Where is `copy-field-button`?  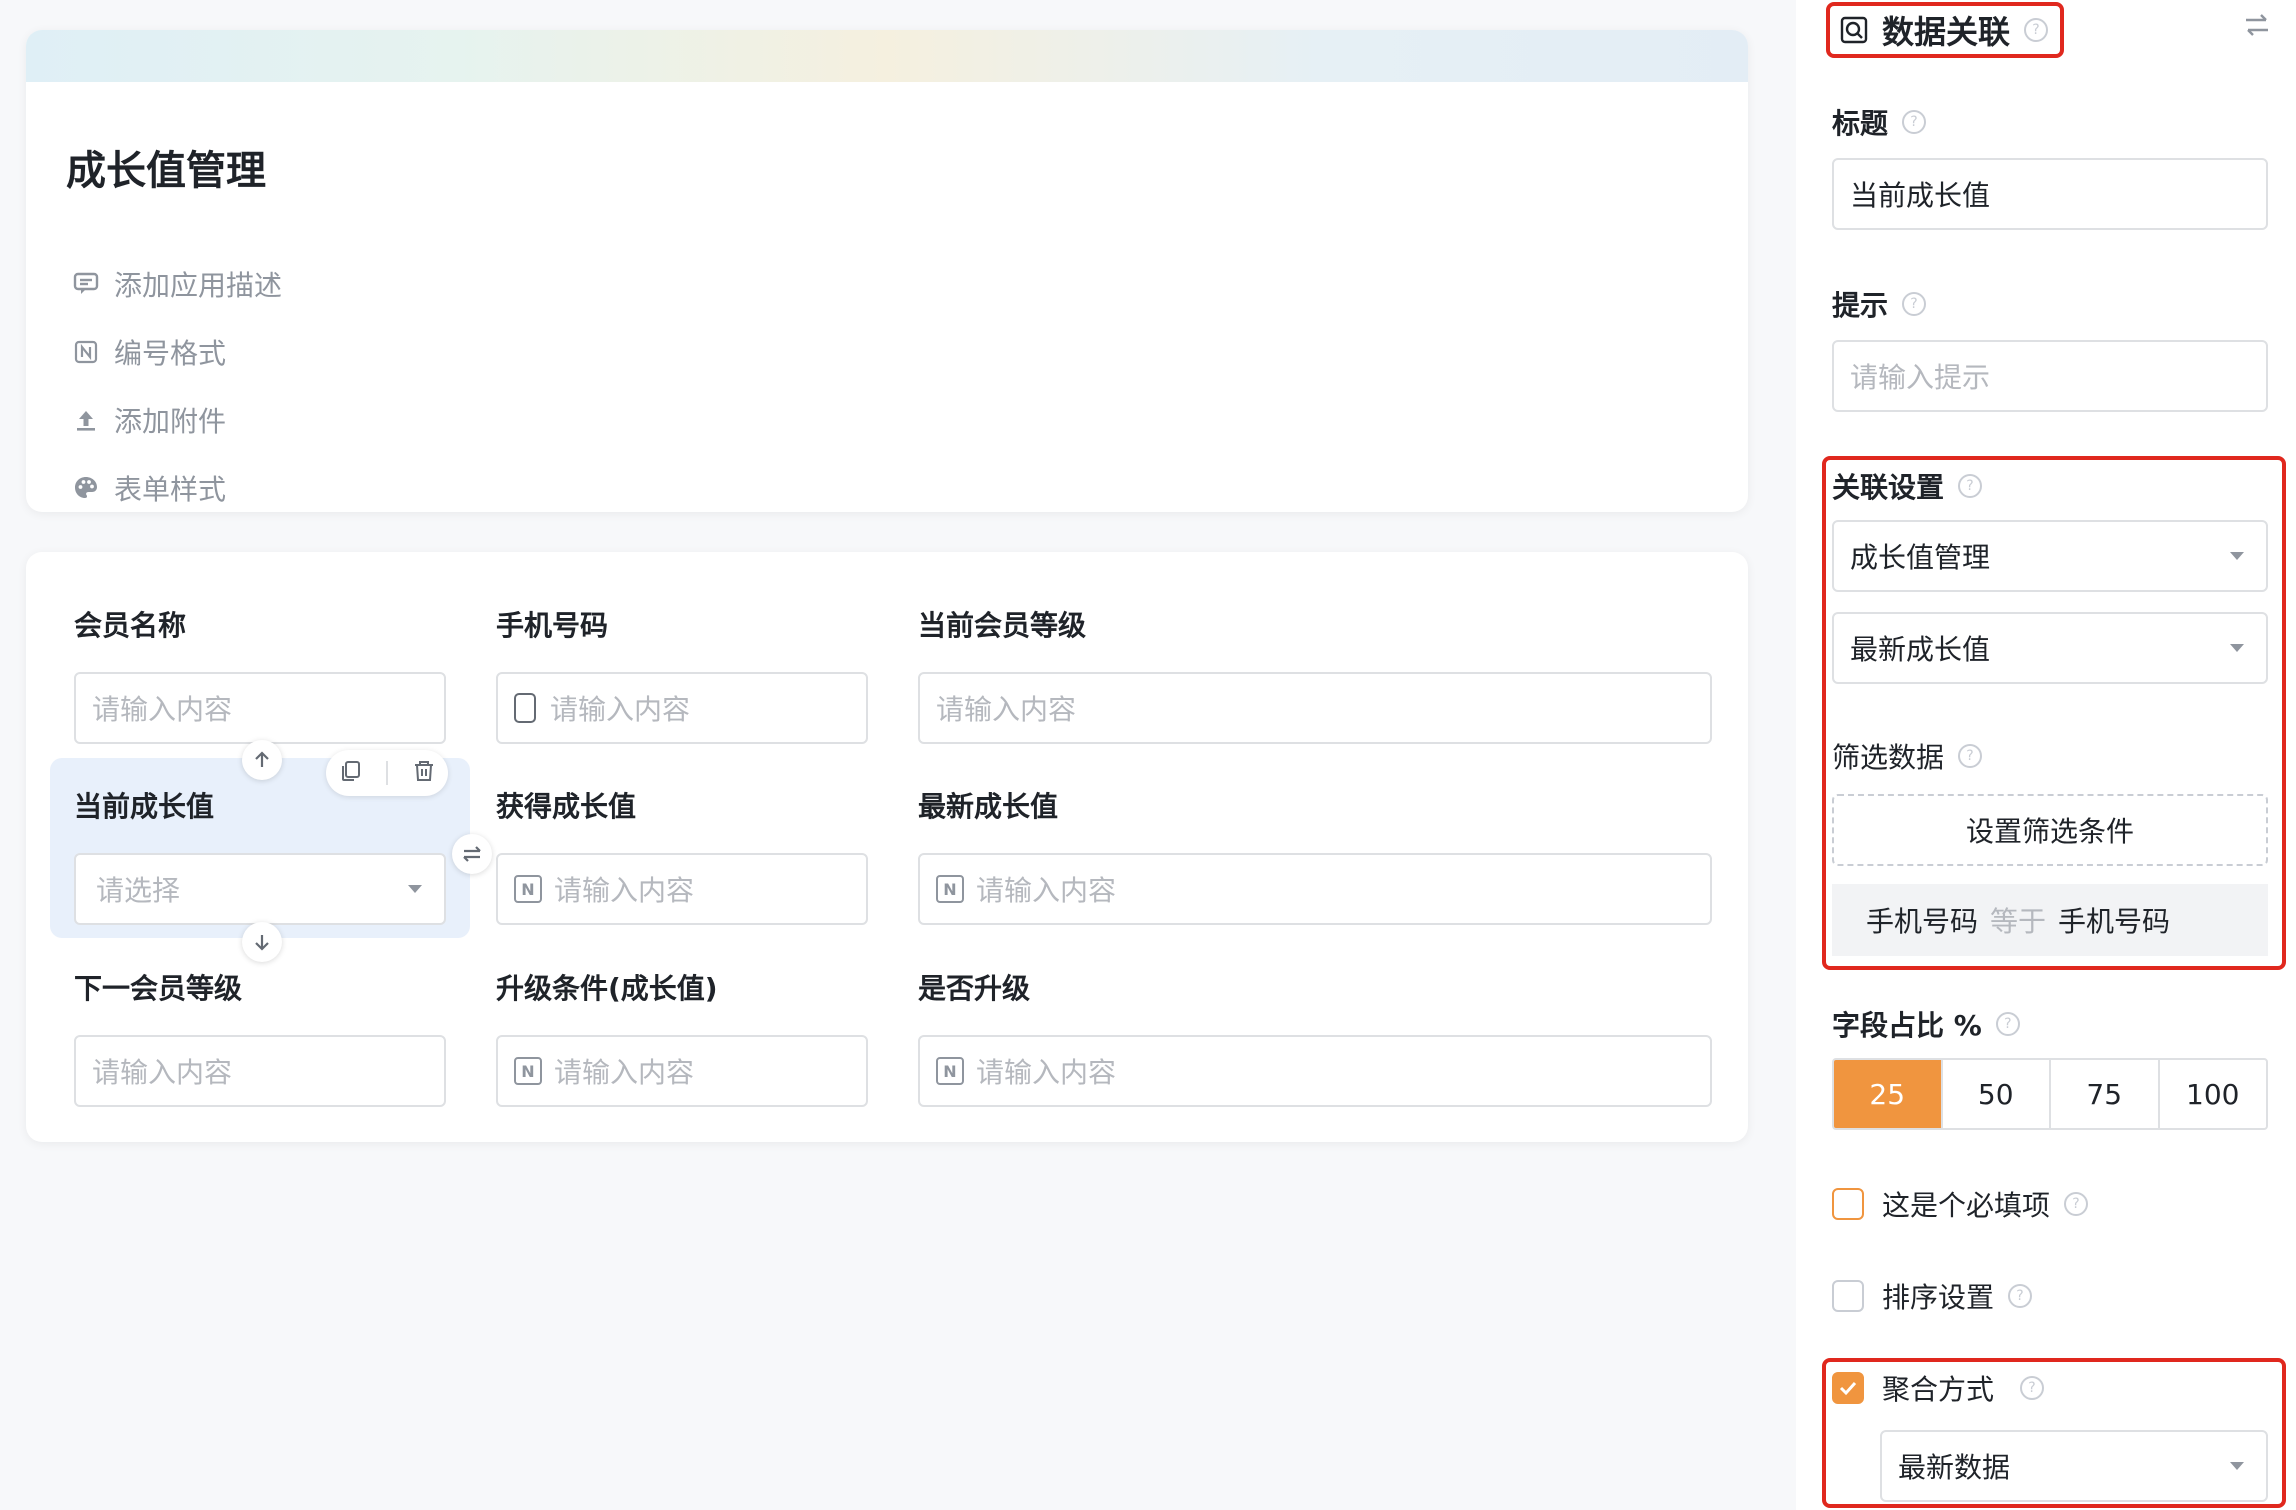
copy-field-button is located at coordinates (350, 773).